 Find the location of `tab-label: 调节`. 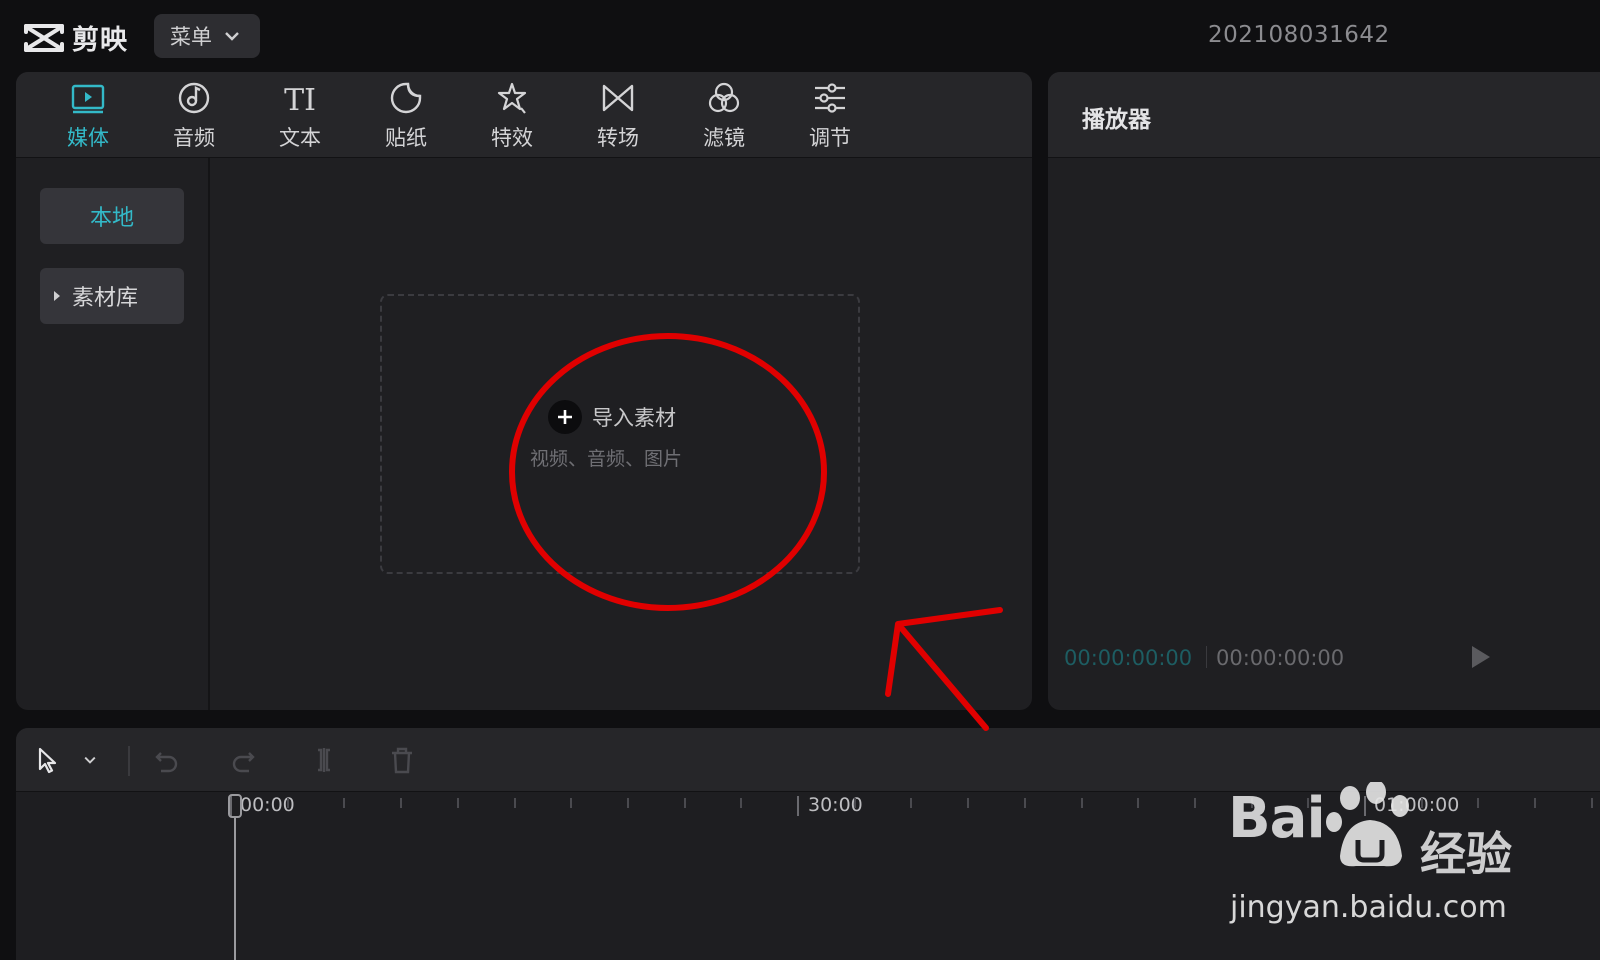

tab-label: 调节 is located at coordinates (830, 138).